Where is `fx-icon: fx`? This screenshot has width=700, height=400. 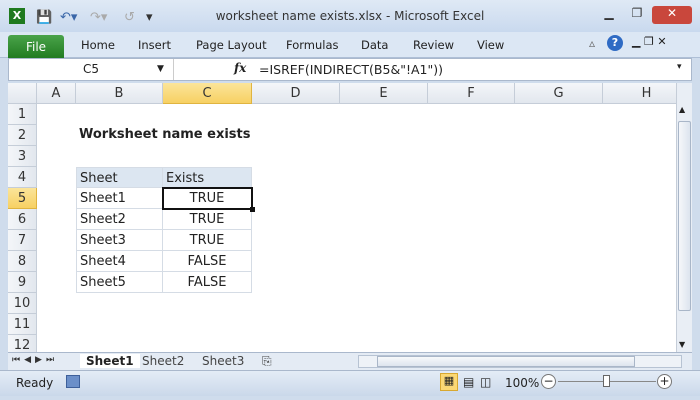 fx-icon: fx is located at coordinates (240, 68).